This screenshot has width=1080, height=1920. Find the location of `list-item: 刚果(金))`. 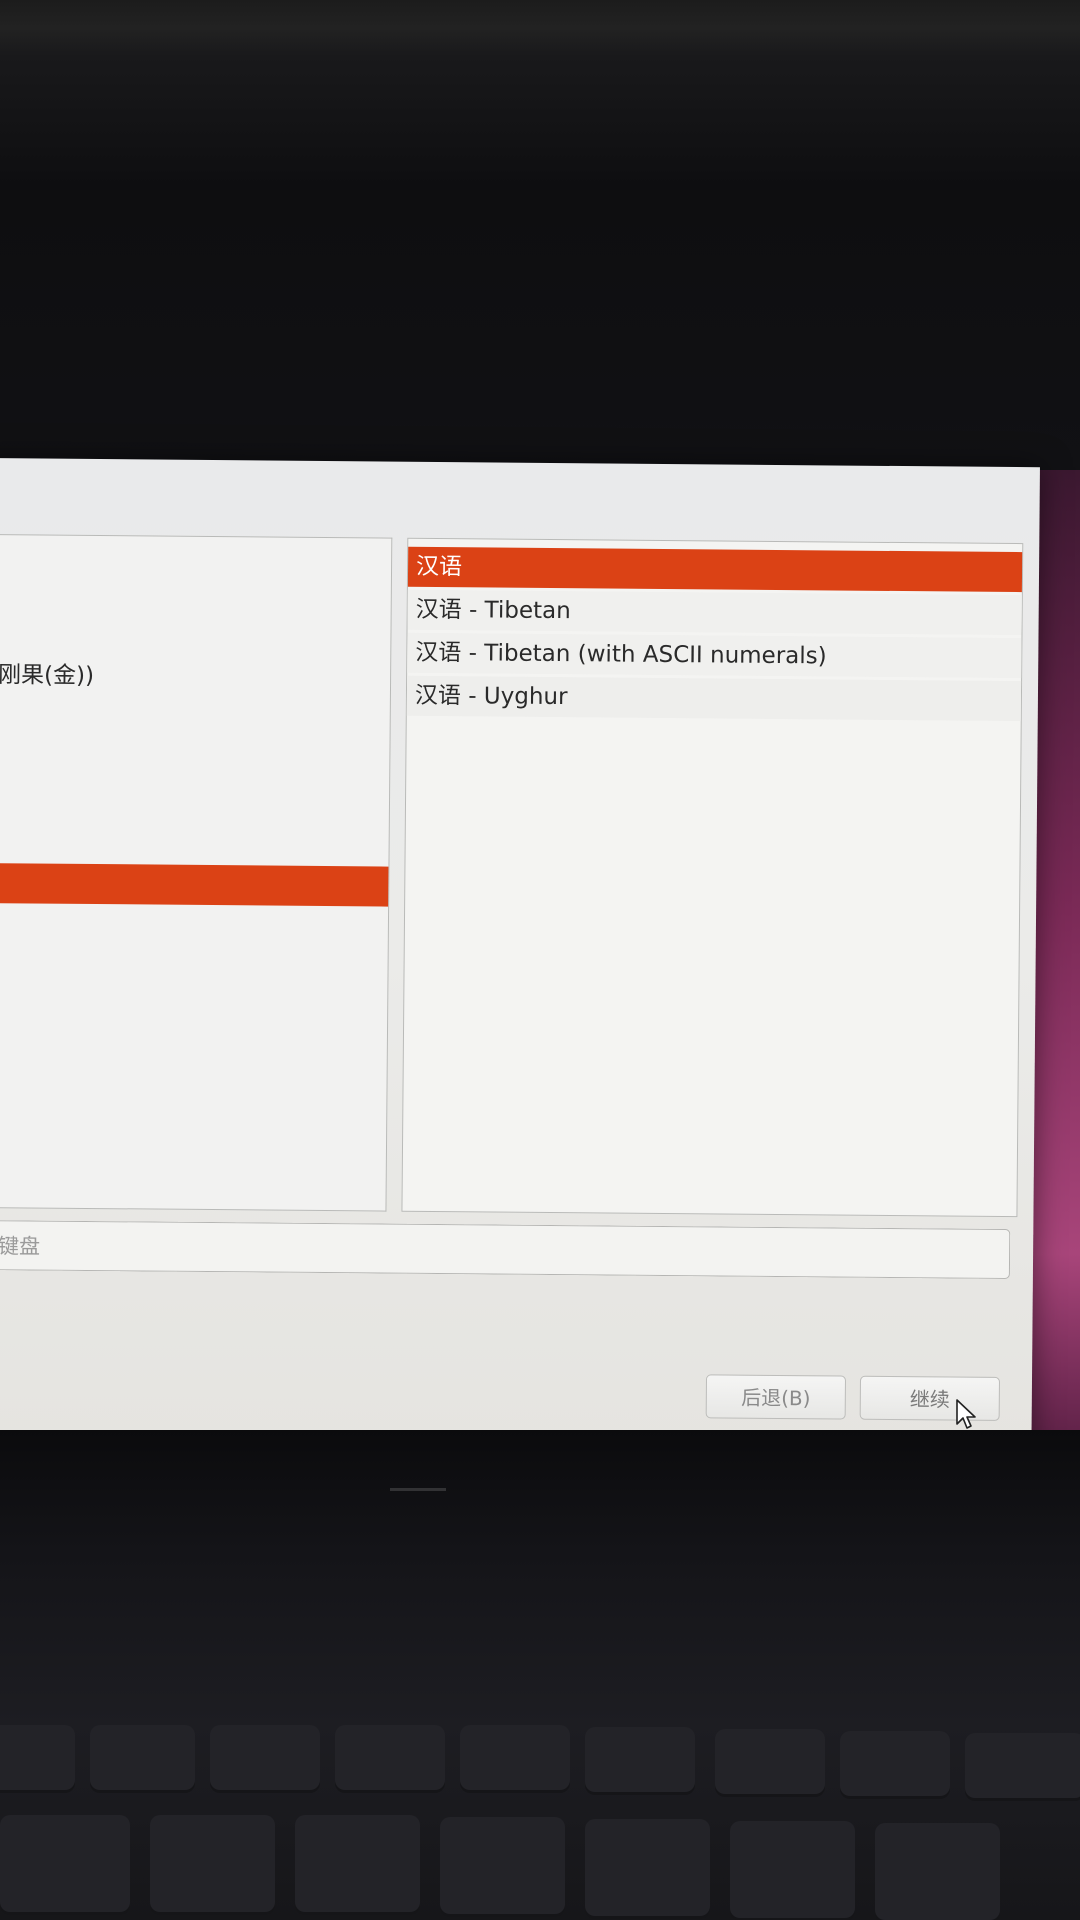

list-item: 刚果(金)) is located at coordinates (195, 677).